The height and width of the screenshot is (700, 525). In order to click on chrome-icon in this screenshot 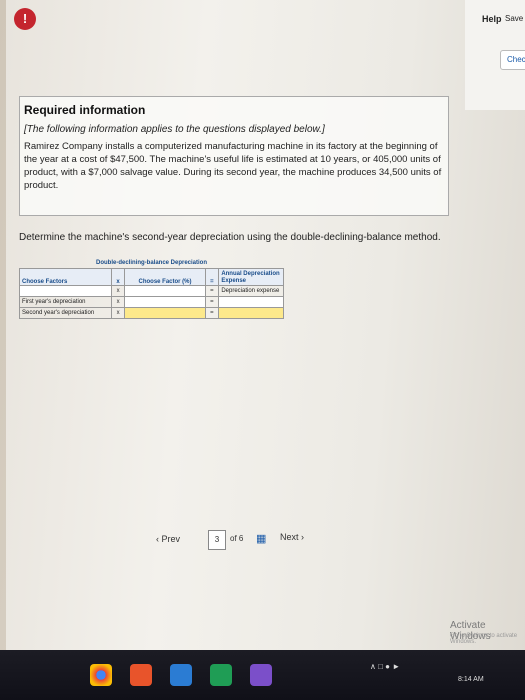, I will do `click(101, 675)`.